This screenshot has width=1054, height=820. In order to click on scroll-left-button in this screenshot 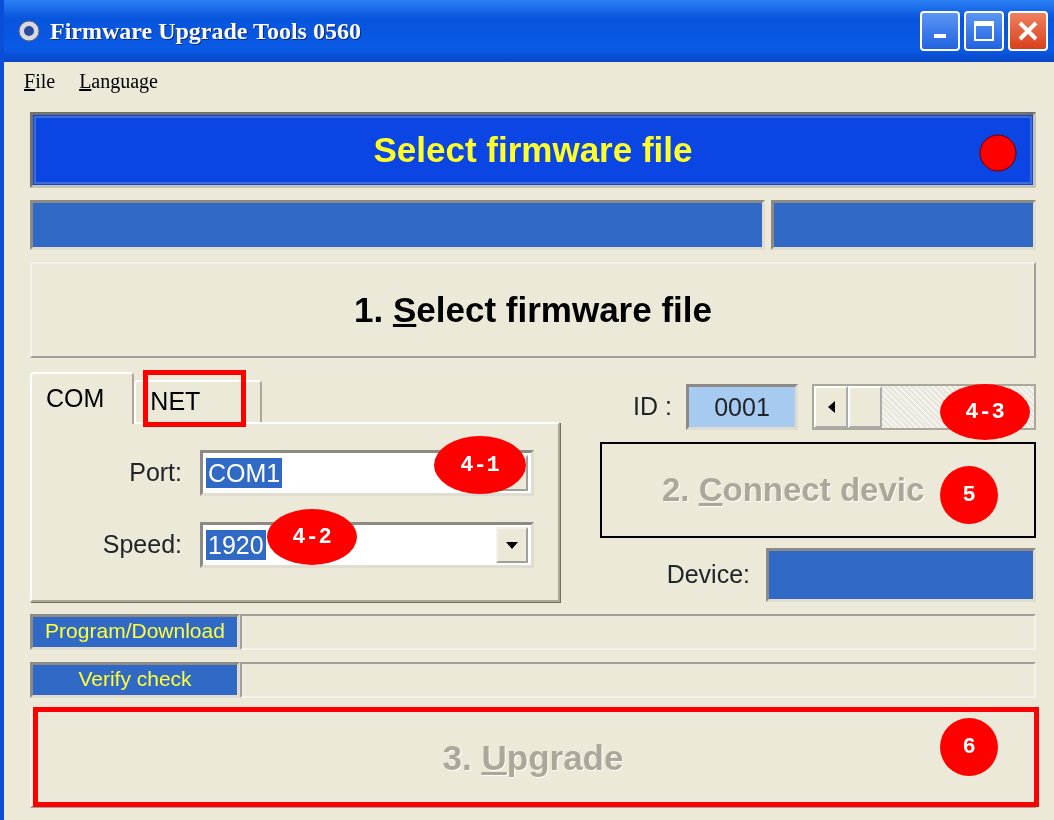, I will do `click(831, 407)`.